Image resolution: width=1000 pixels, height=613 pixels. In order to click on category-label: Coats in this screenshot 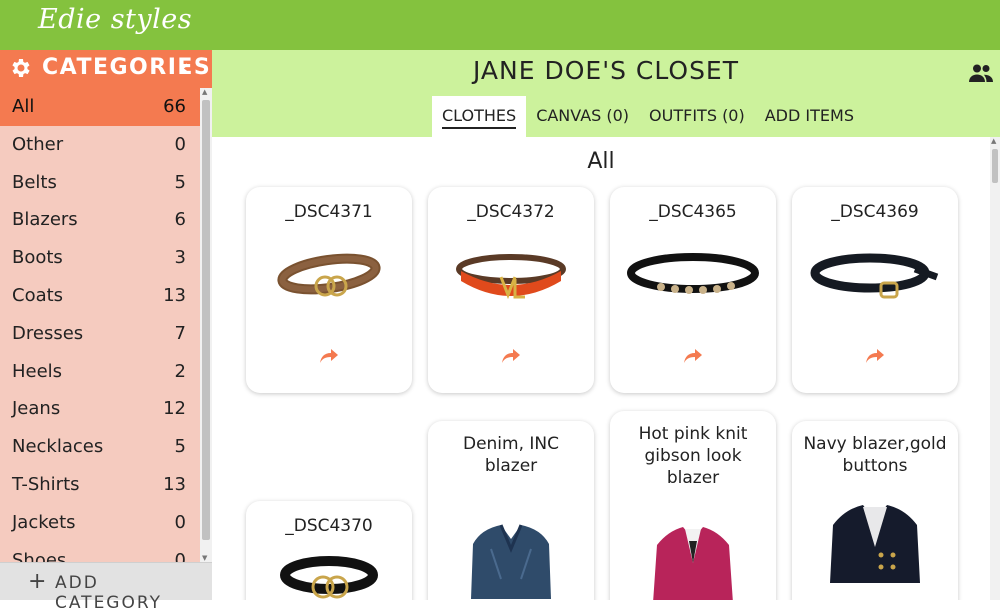, I will do `click(38, 295)`.